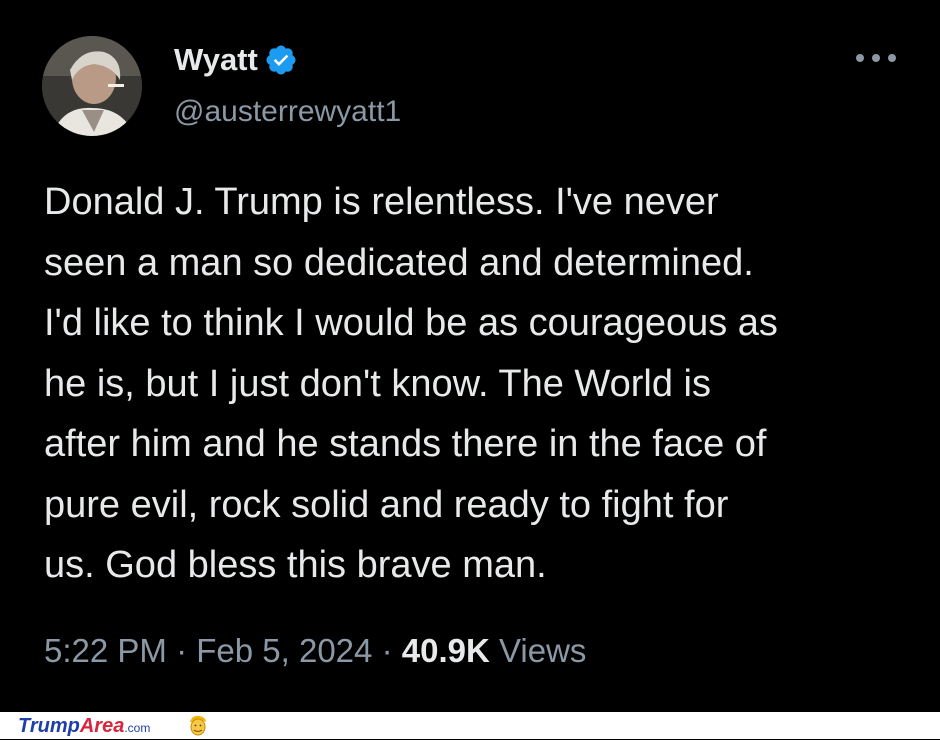 The image size is (940, 740). I want to click on avatar, so click(92, 86).